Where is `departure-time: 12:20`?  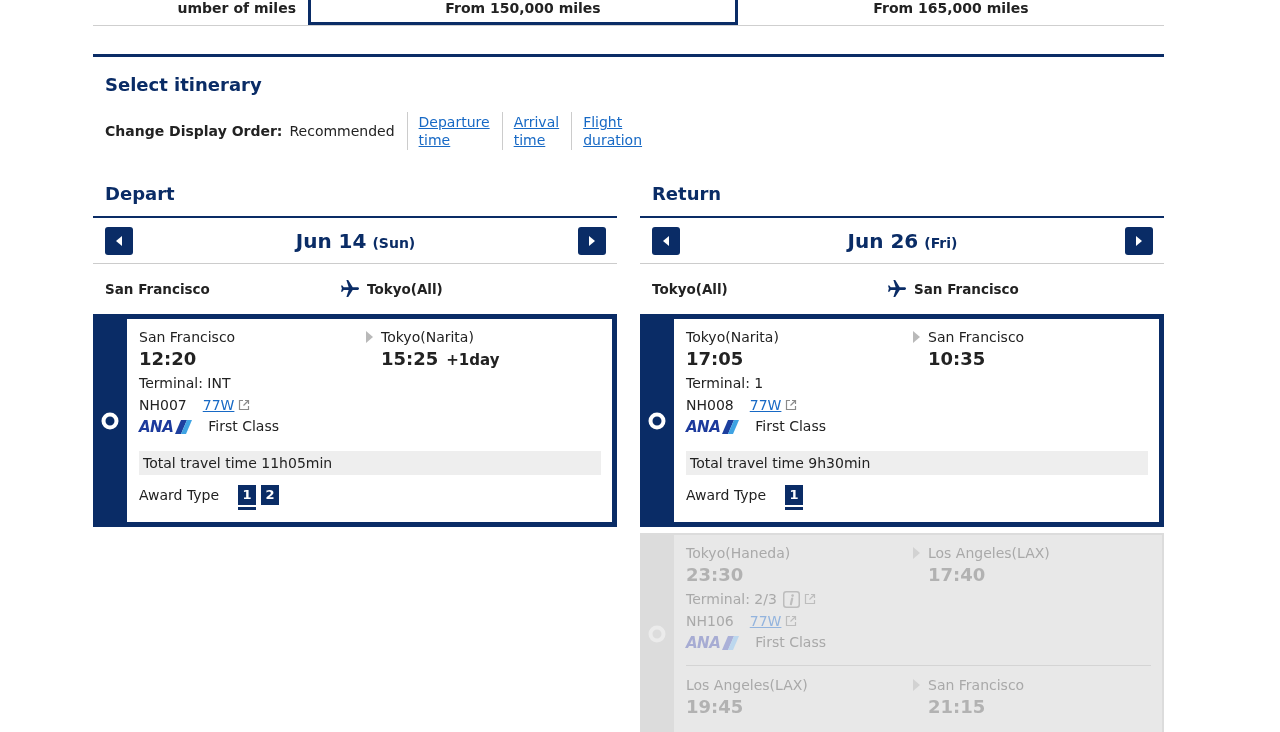
departure-time: 12:20 is located at coordinates (168, 359).